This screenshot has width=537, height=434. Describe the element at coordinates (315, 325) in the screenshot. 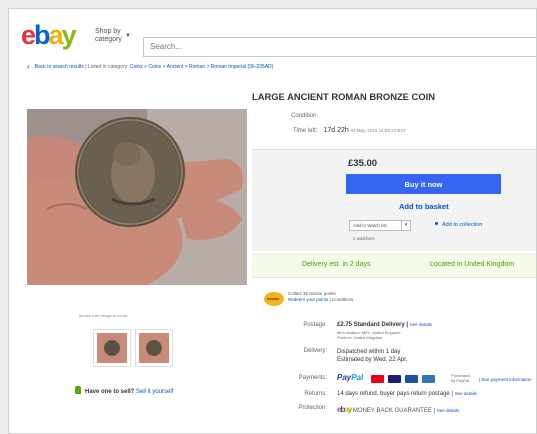

I see `postage-label: Postage:` at that location.